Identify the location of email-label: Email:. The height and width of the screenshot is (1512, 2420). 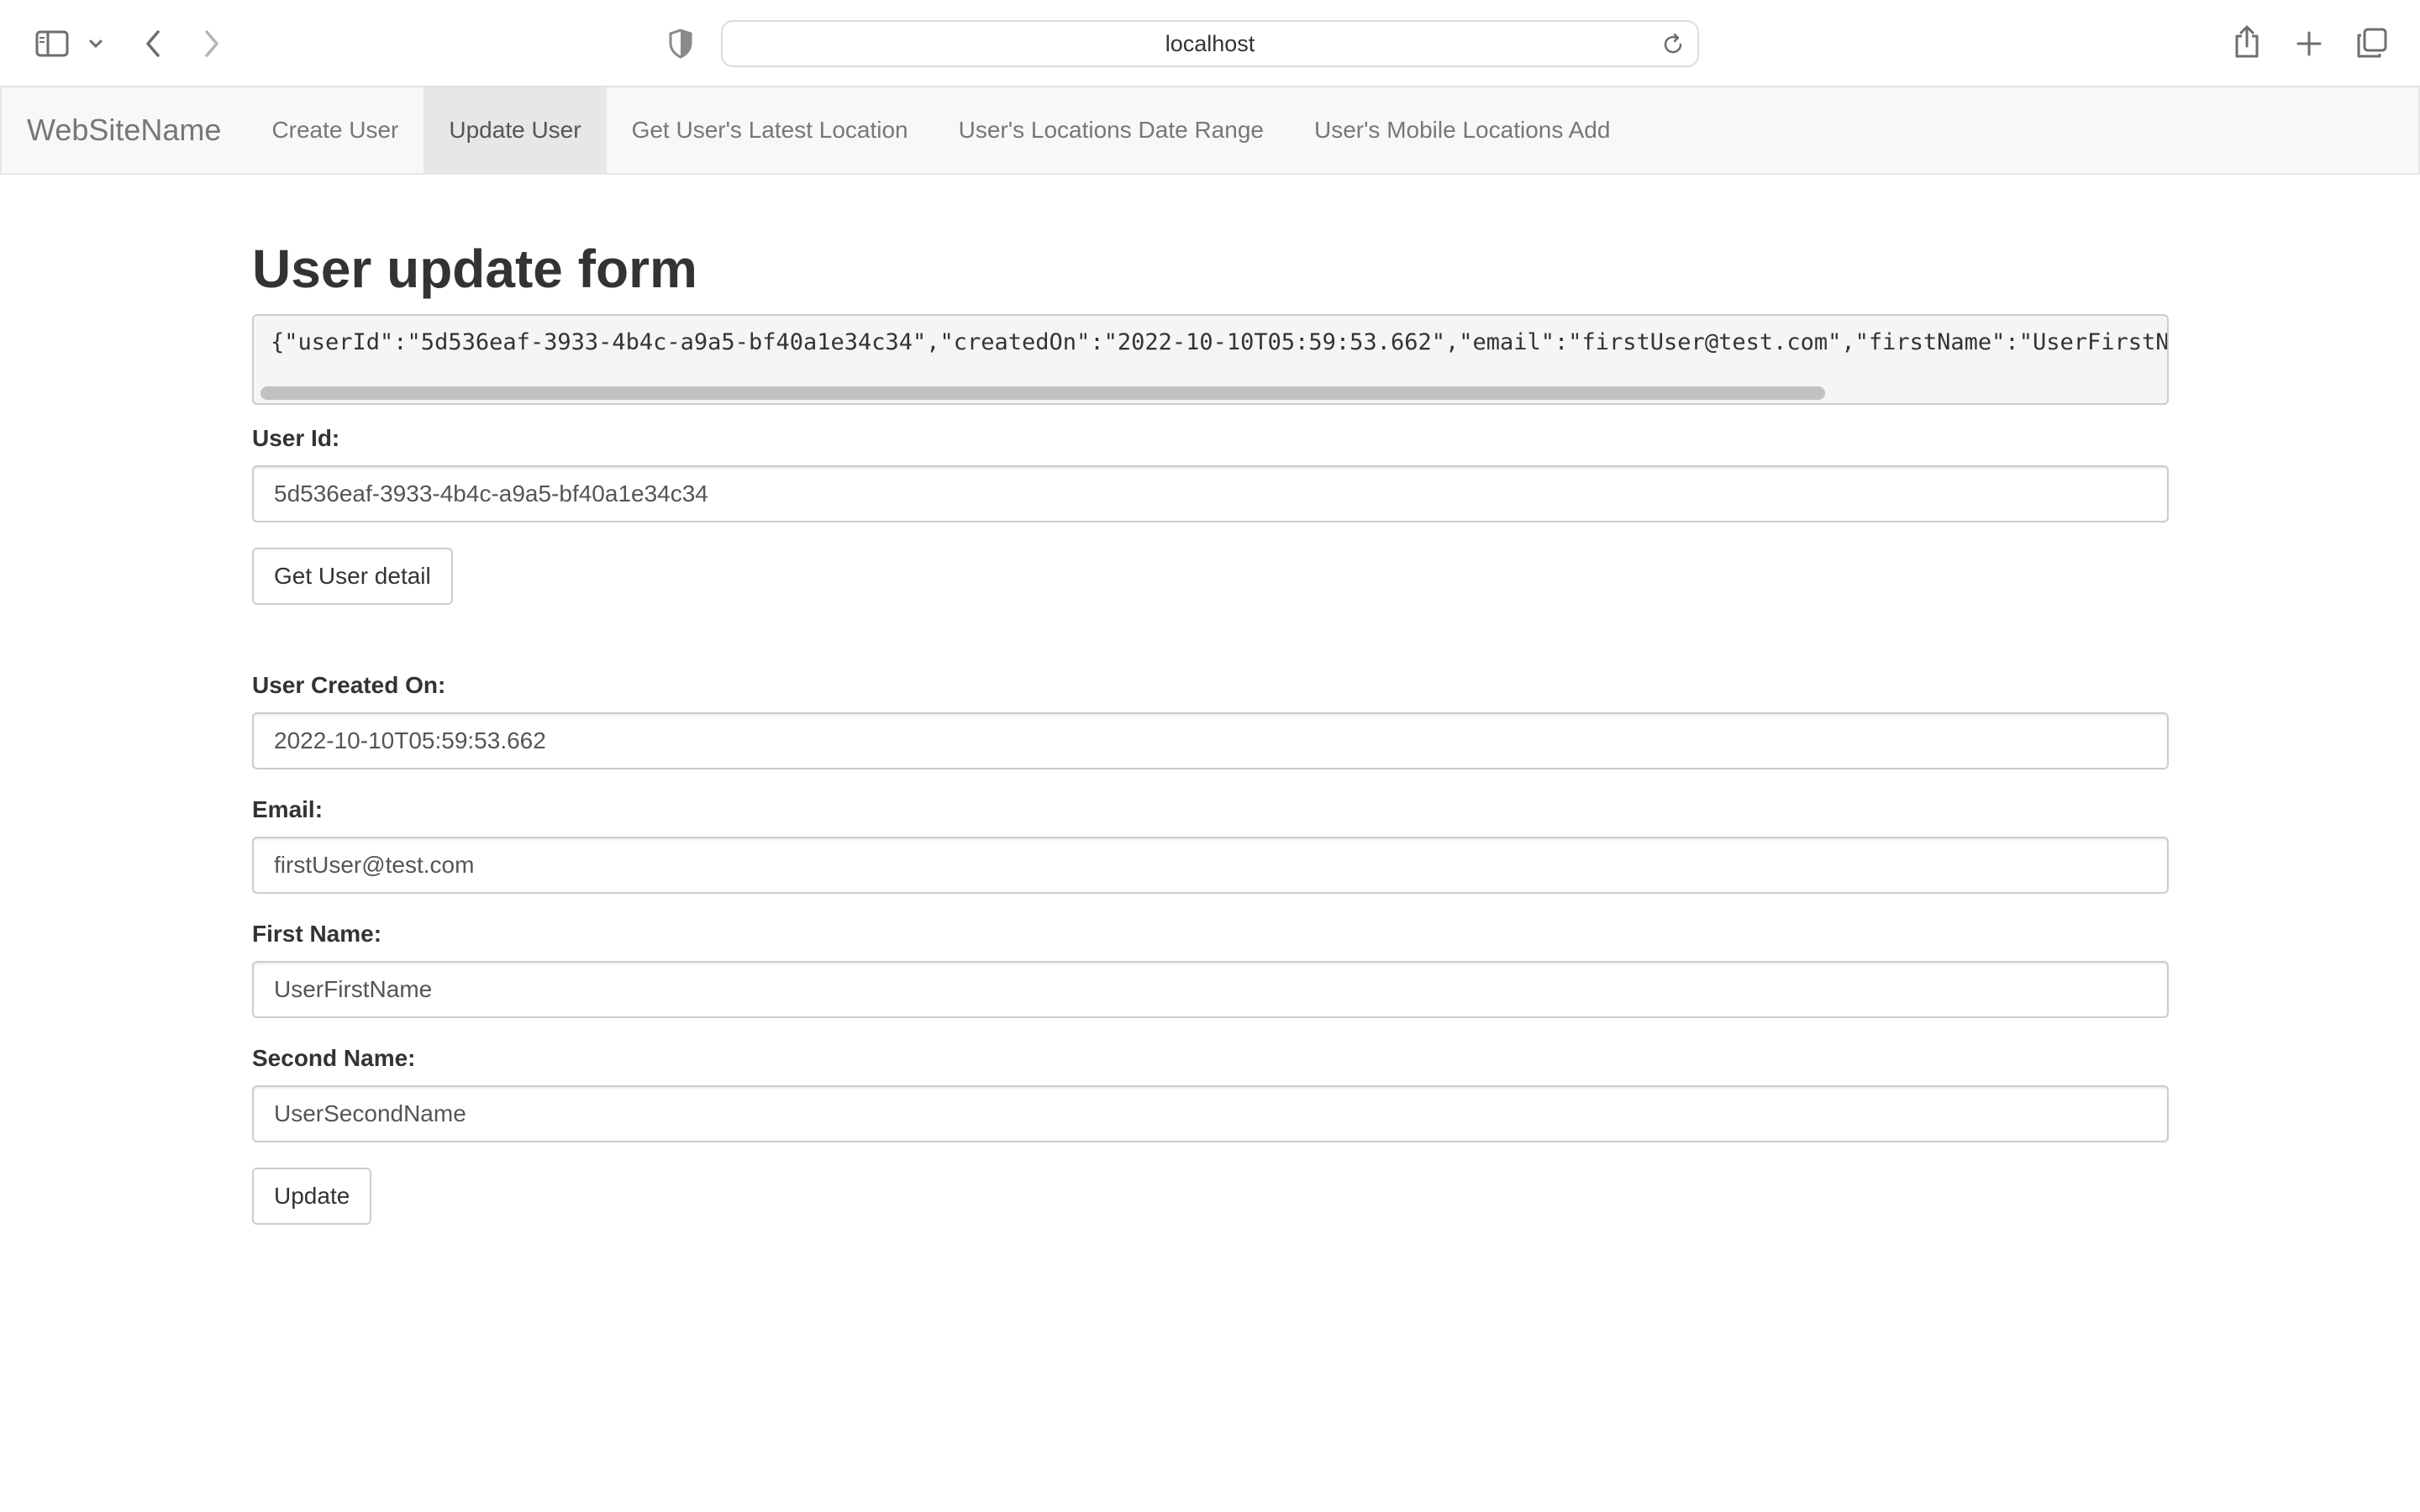
(288, 809).